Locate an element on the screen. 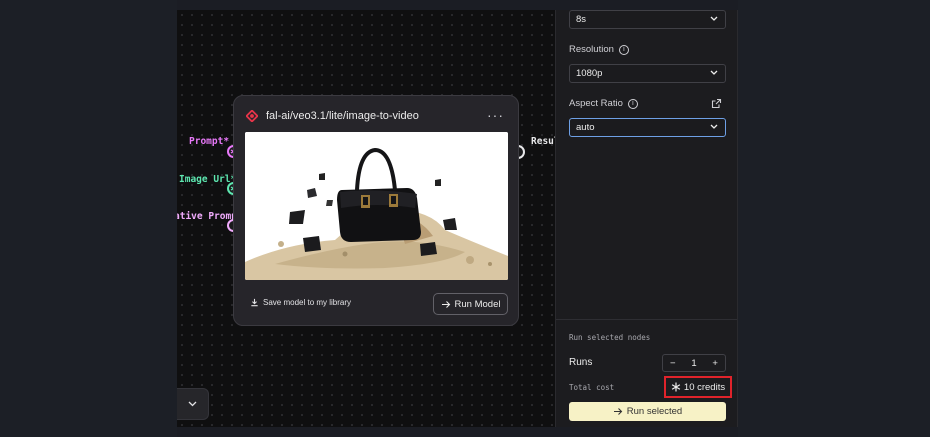  runs-stepper: − 1 + is located at coordinates (694, 363).